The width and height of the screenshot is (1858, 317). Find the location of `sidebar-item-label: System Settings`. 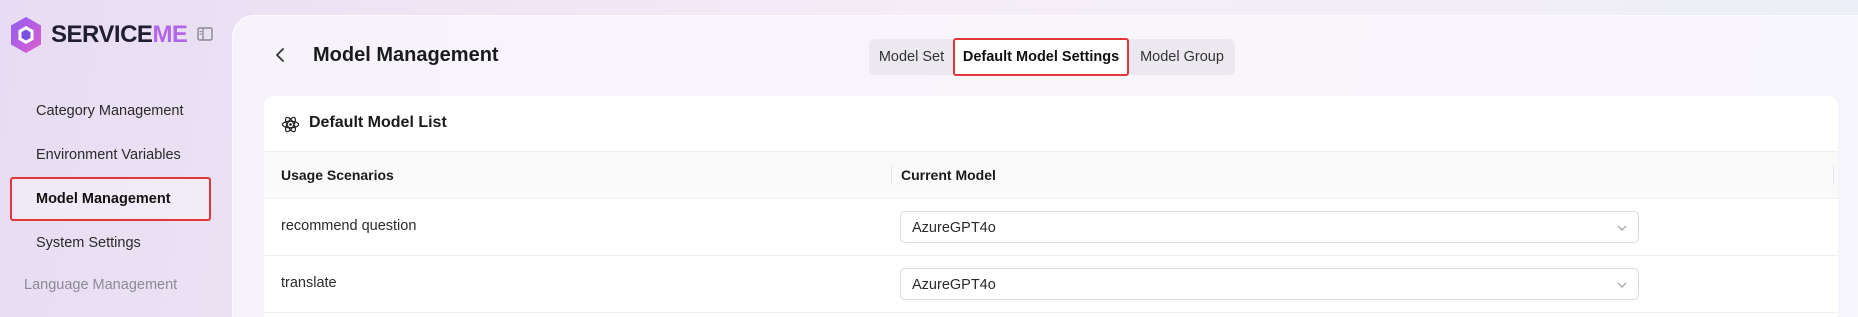

sidebar-item-label: System Settings is located at coordinates (88, 243).